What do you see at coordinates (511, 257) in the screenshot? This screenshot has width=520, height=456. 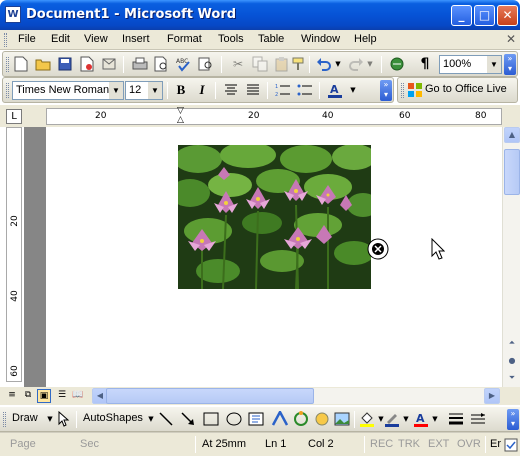 I see `vertical-scrollbar: ▲ ⏶ ● ⏷` at bounding box center [511, 257].